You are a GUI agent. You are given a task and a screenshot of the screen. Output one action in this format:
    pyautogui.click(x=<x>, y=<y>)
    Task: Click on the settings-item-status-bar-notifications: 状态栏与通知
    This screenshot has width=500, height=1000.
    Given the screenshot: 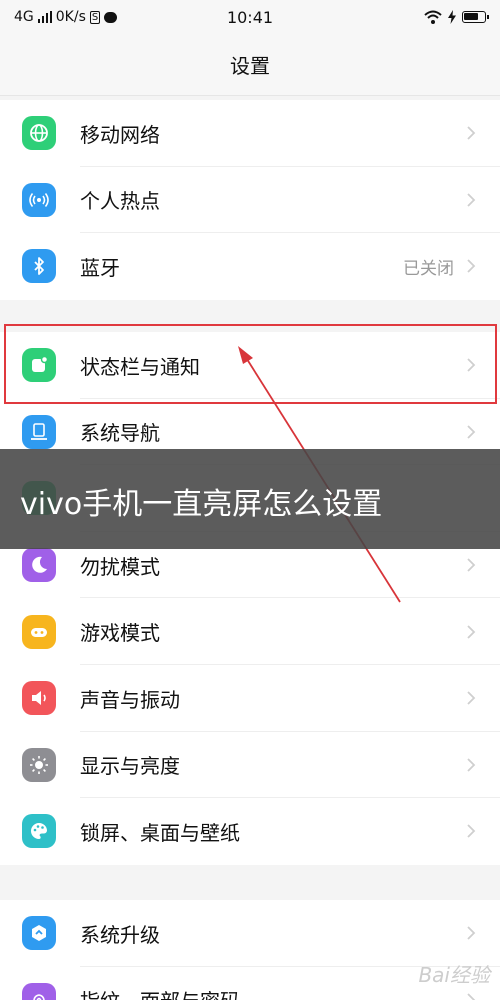 What is the action you would take?
    pyautogui.click(x=250, y=365)
    